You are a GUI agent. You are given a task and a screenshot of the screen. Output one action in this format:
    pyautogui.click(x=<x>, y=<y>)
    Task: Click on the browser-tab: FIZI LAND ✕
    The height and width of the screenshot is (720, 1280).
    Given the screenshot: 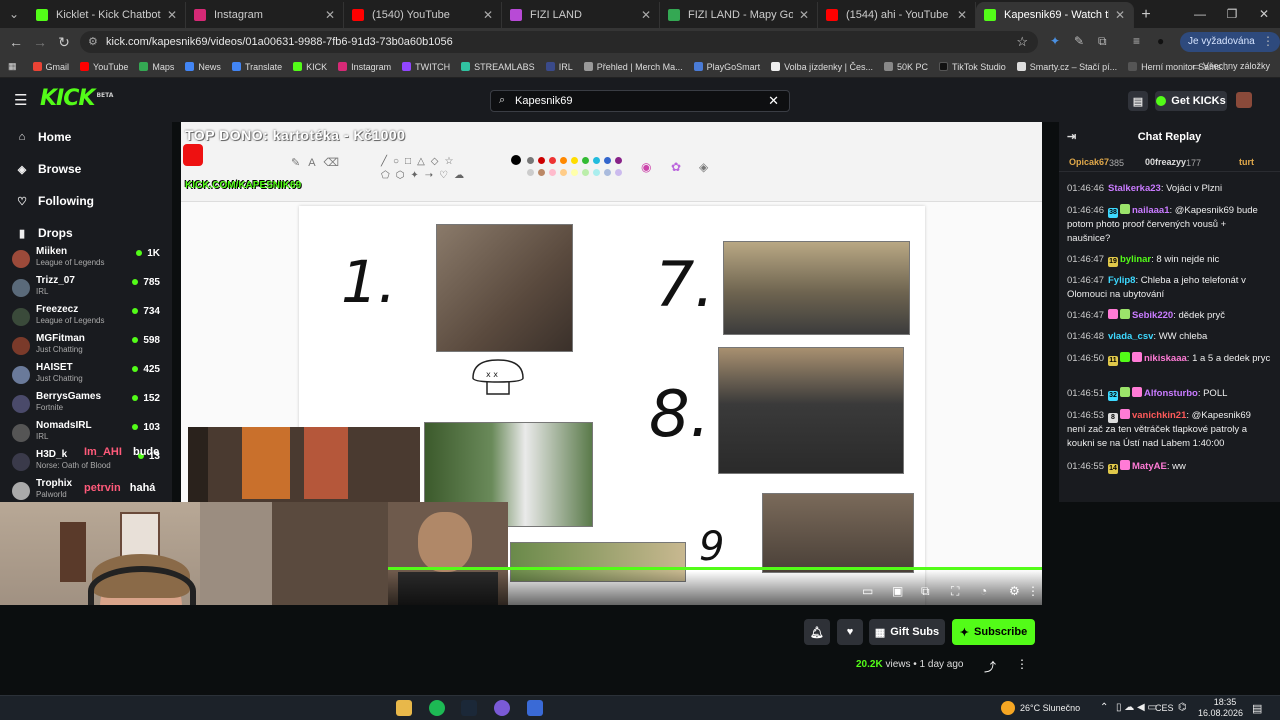 What is the action you would take?
    pyautogui.click(x=581, y=15)
    